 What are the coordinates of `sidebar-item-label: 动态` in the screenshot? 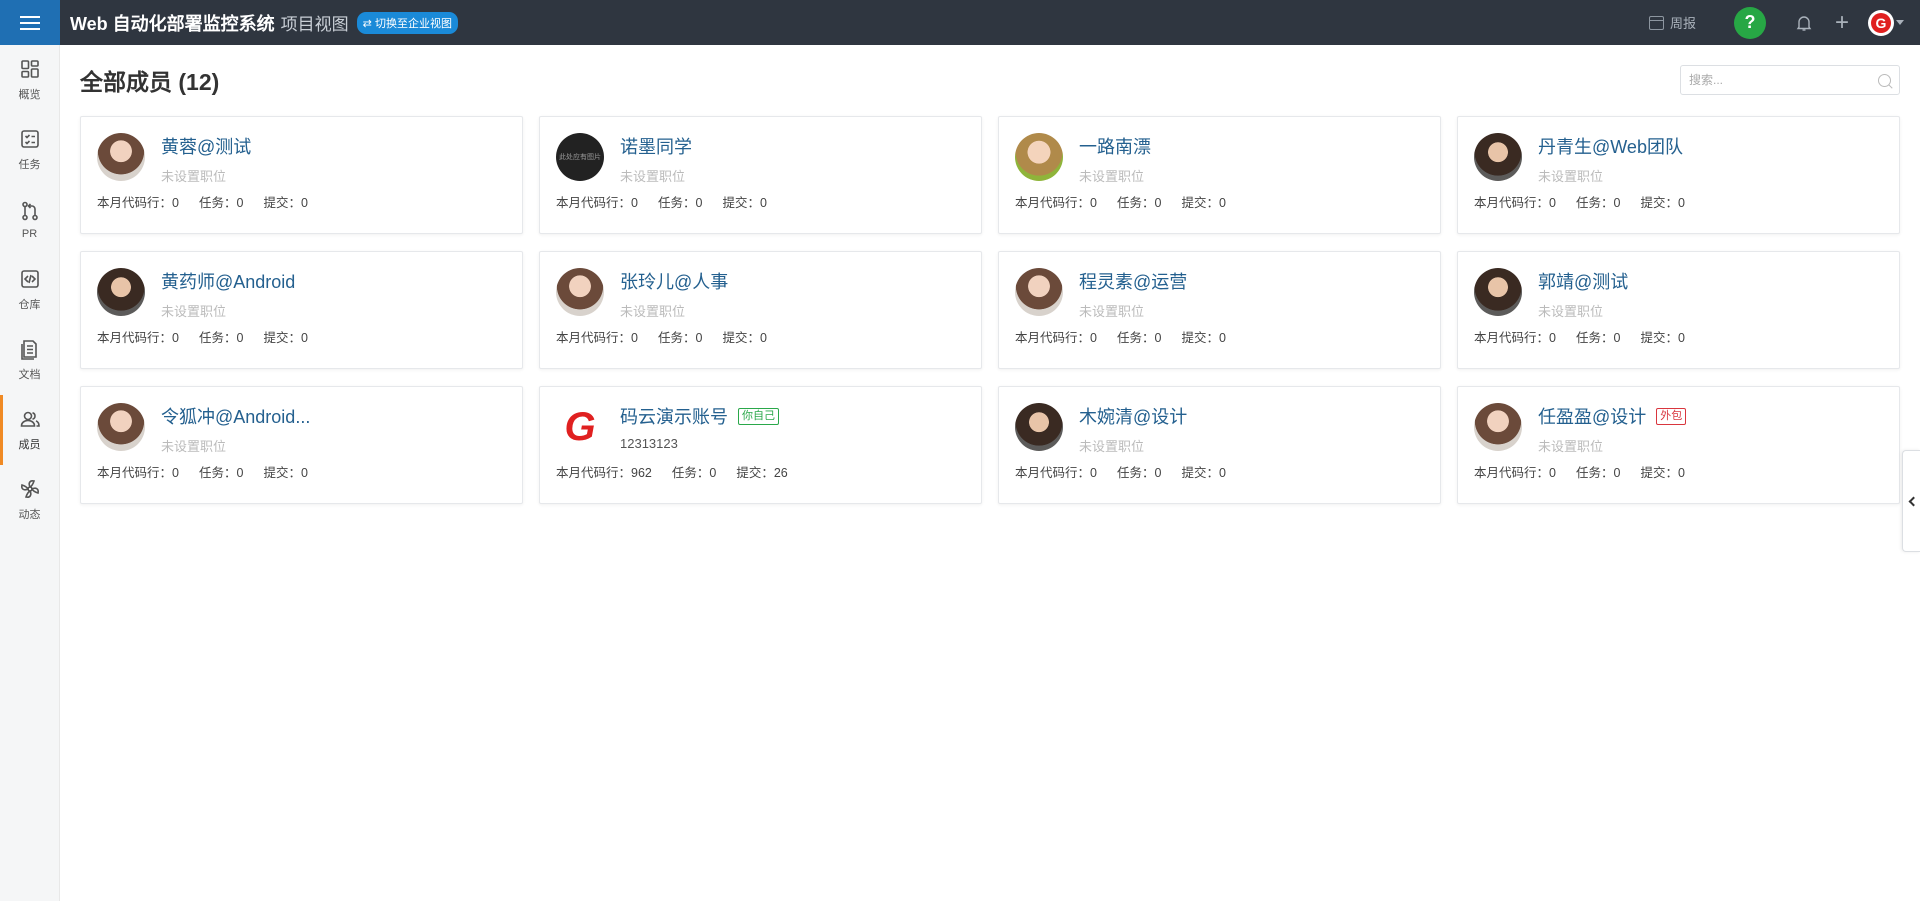 It's located at (29, 515).